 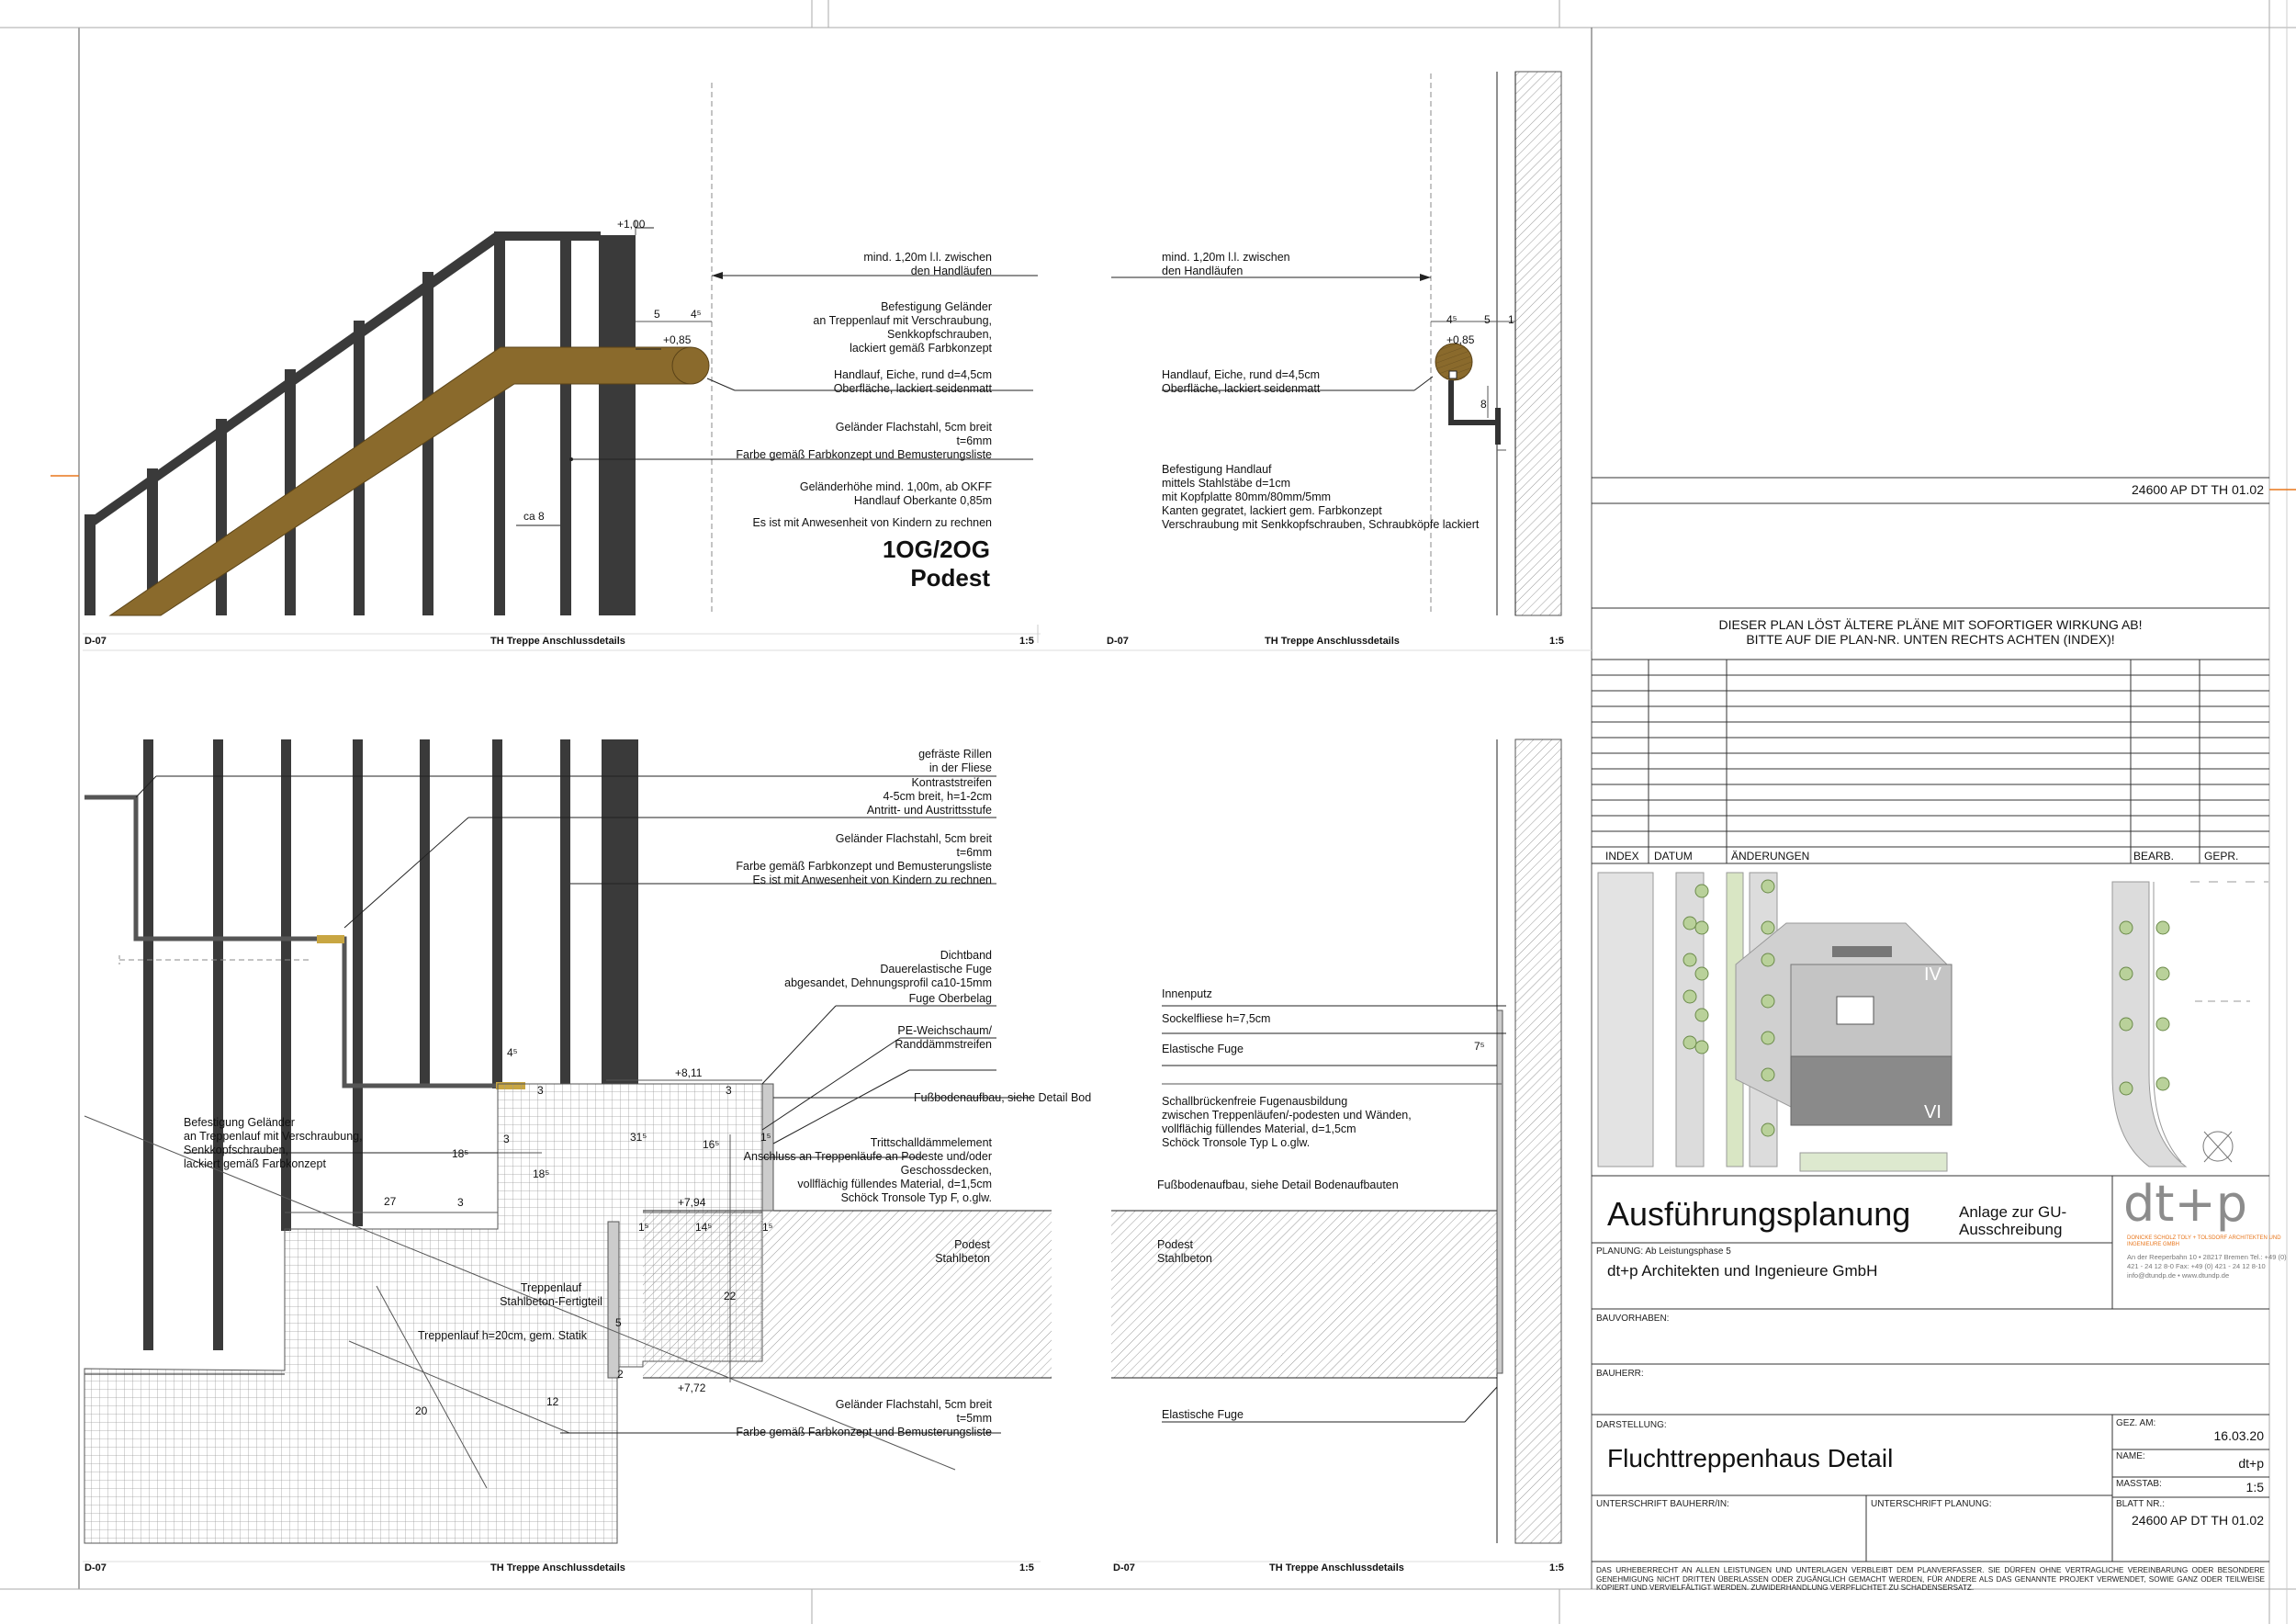 What do you see at coordinates (1483, 404) in the screenshot?
I see `dim-d: 8` at bounding box center [1483, 404].